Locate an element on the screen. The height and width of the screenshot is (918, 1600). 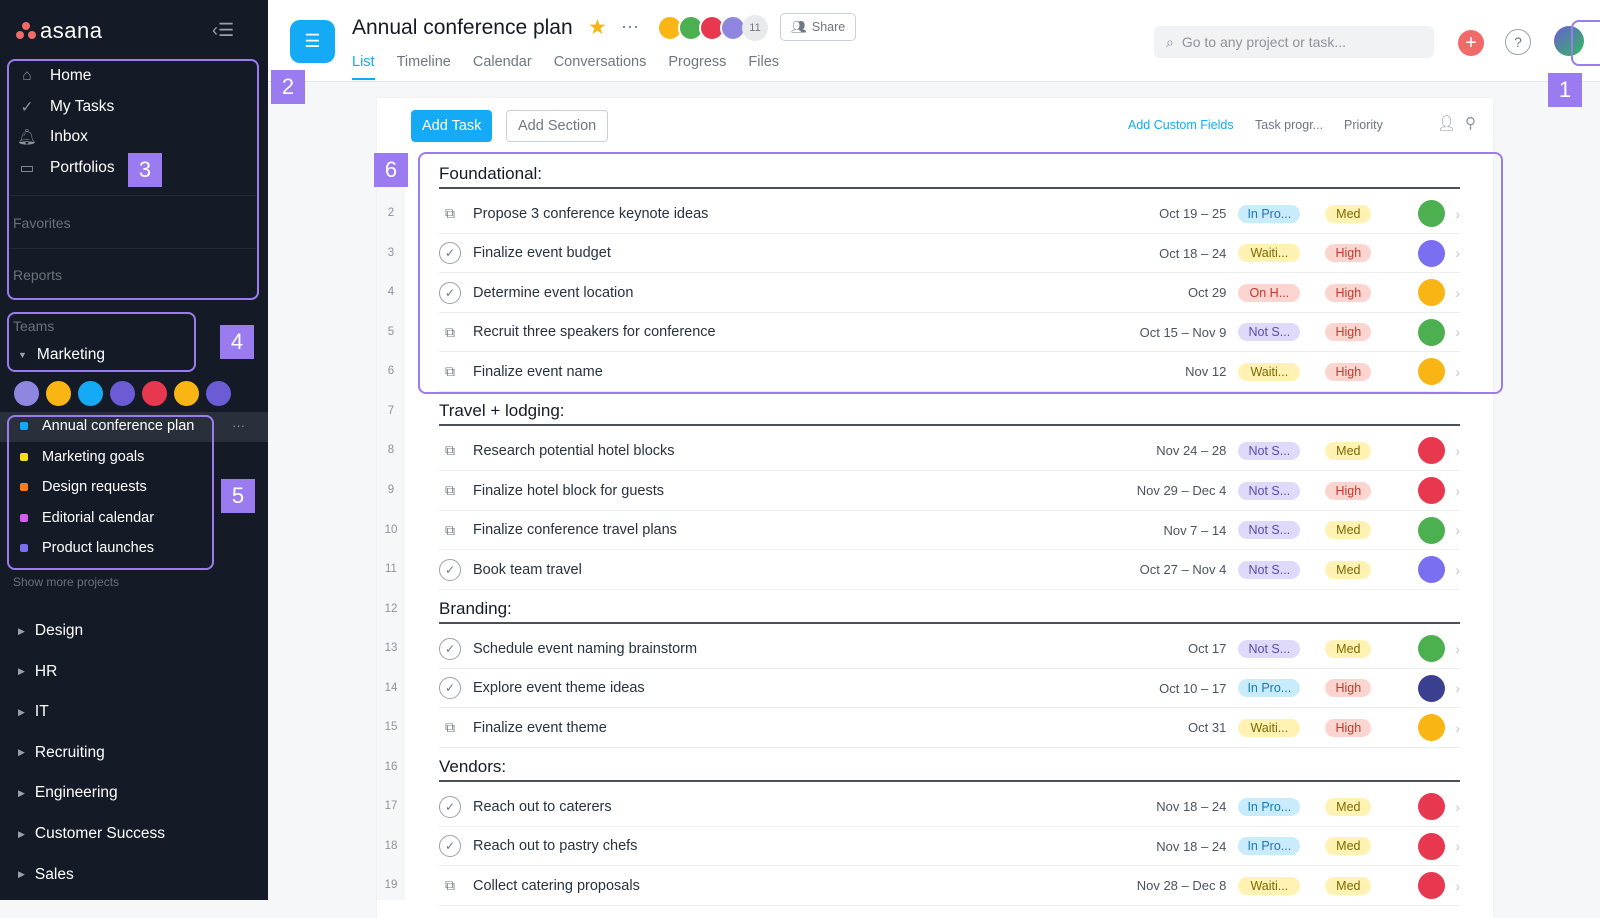
sidebar-team: ▶ Sales is located at coordinates (46, 875).